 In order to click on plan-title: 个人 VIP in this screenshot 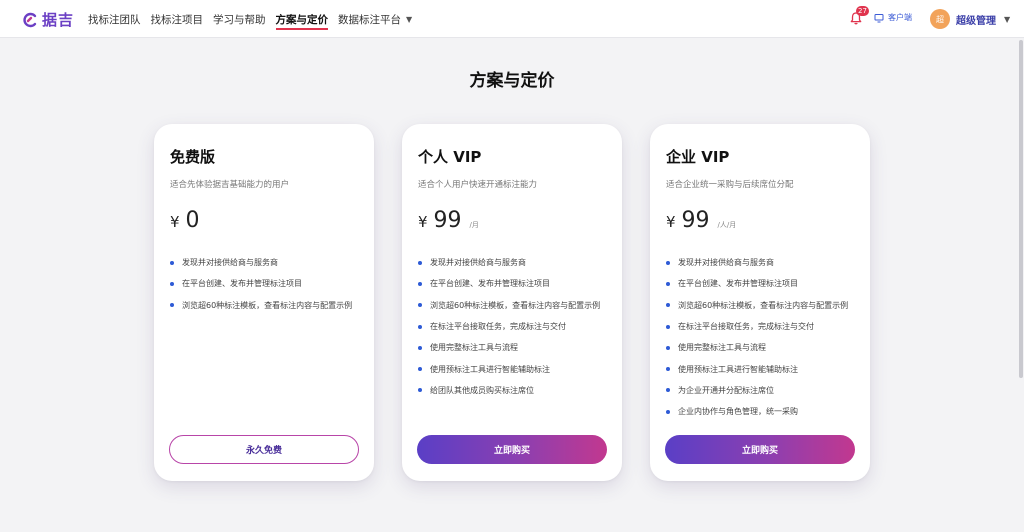, I will do `click(450, 157)`.